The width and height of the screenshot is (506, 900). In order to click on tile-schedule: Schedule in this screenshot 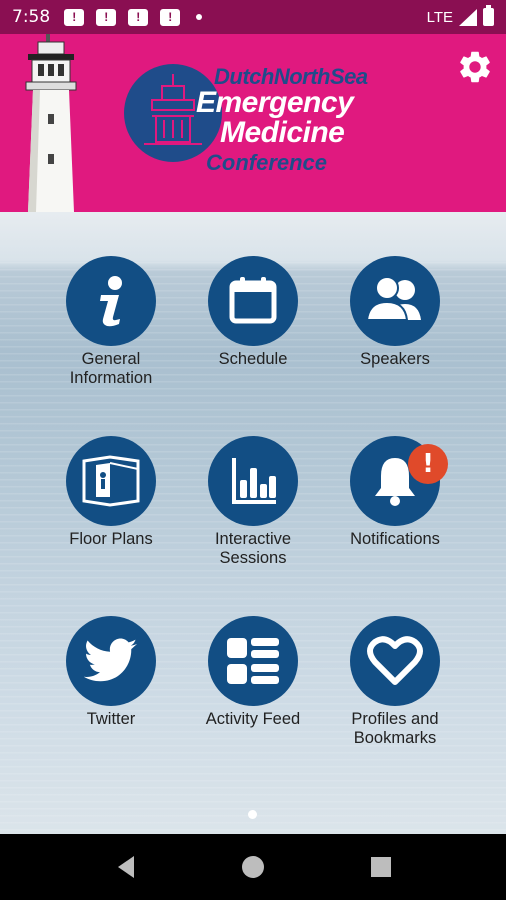, I will do `click(253, 312)`.